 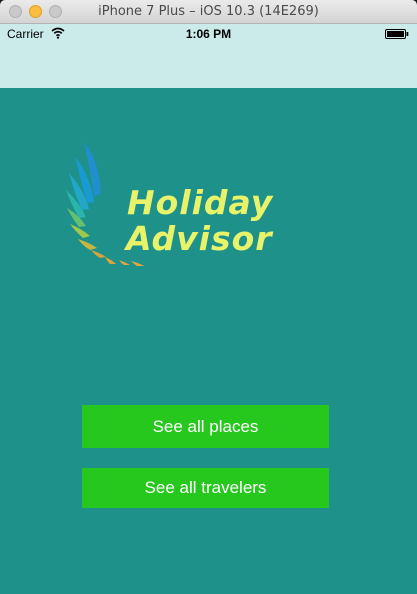 I want to click on logo-text-holiday: Holiday, so click(x=200, y=202).